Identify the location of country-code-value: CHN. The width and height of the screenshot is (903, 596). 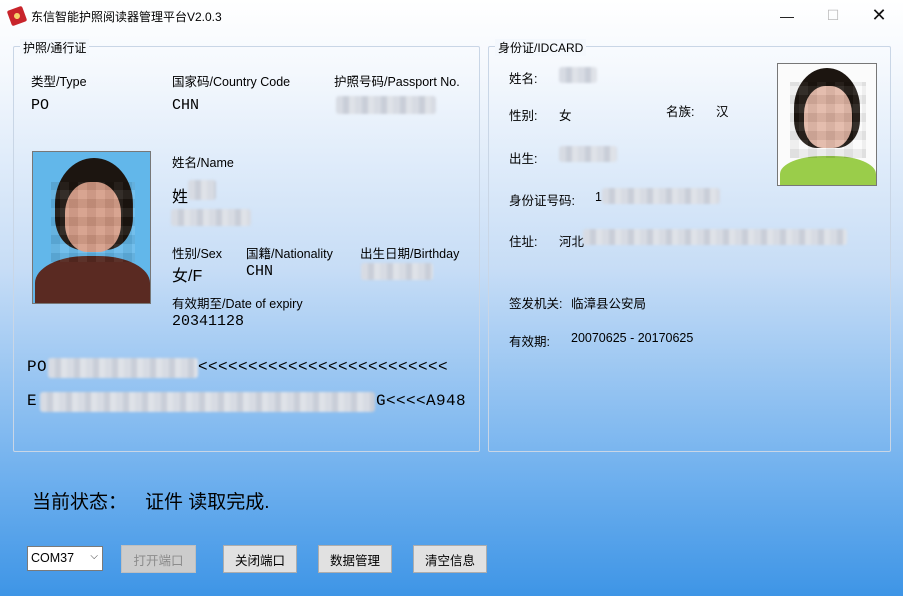
(185, 105).